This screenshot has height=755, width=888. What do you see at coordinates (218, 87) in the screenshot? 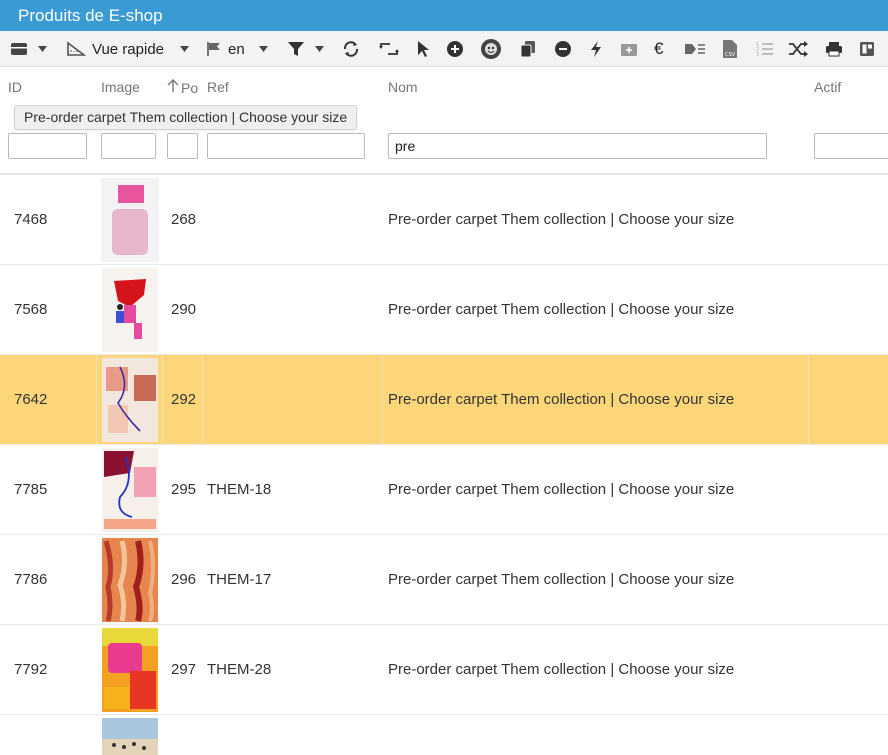
I see `column-header-ref: Ref` at bounding box center [218, 87].